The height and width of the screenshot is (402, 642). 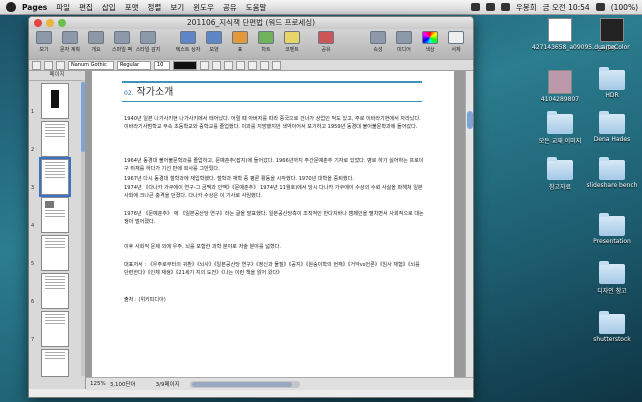 I want to click on clock: 금 오전 10:54, so click(x=566, y=7).